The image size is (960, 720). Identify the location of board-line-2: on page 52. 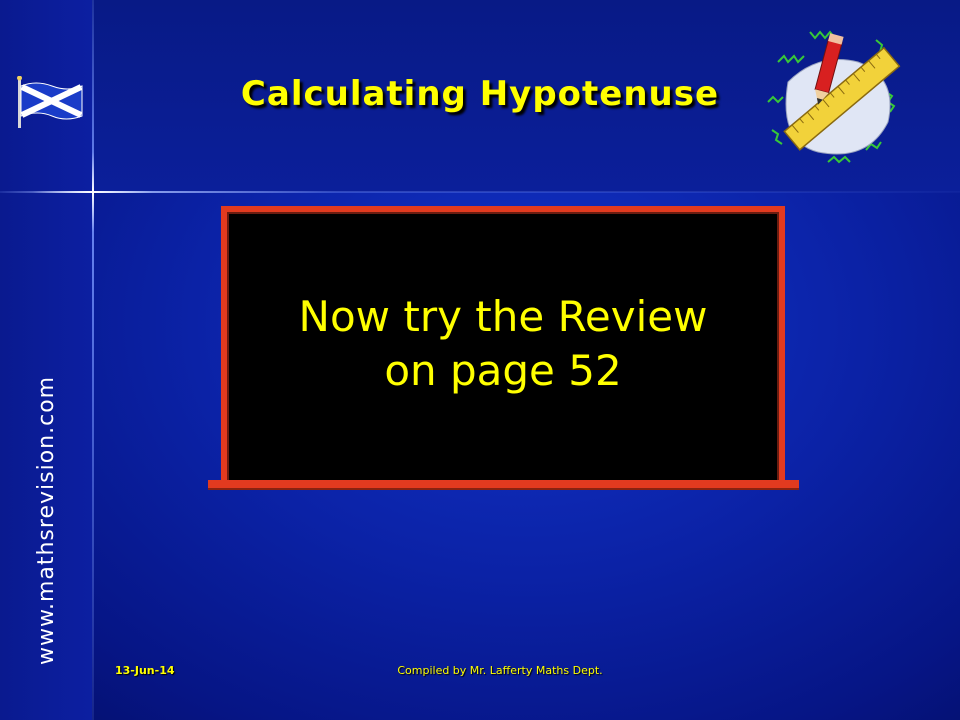
(503, 370).